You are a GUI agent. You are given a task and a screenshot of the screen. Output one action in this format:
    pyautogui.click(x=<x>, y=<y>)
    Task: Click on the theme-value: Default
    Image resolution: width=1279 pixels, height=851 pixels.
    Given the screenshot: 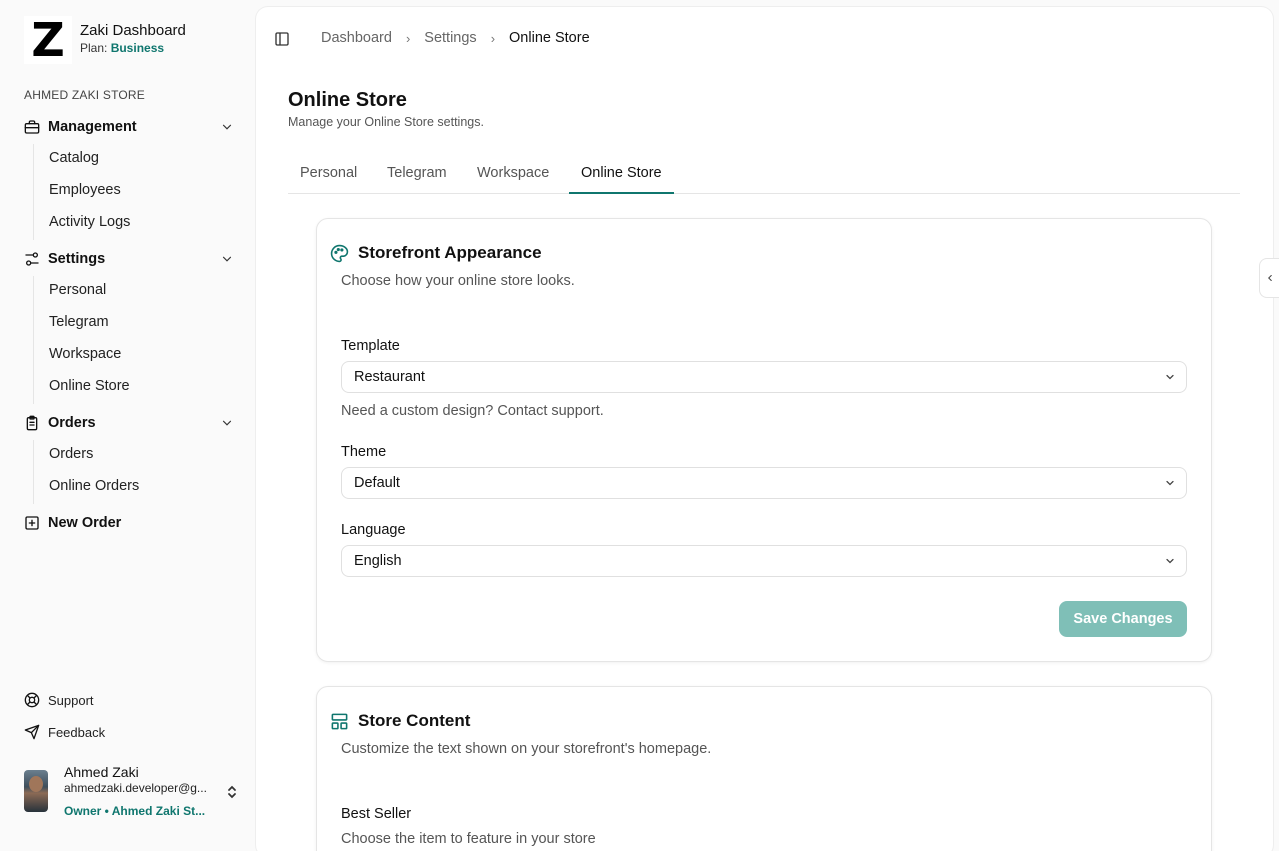 What is the action you would take?
    pyautogui.click(x=377, y=483)
    